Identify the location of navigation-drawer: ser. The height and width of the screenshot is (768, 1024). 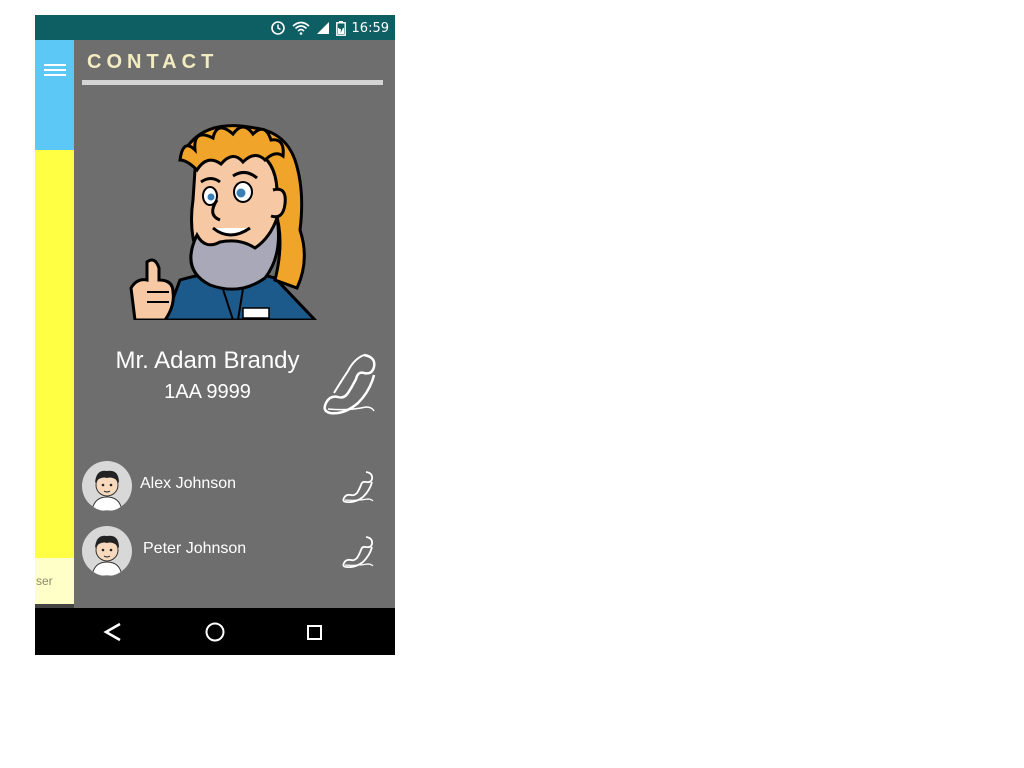
(54, 324).